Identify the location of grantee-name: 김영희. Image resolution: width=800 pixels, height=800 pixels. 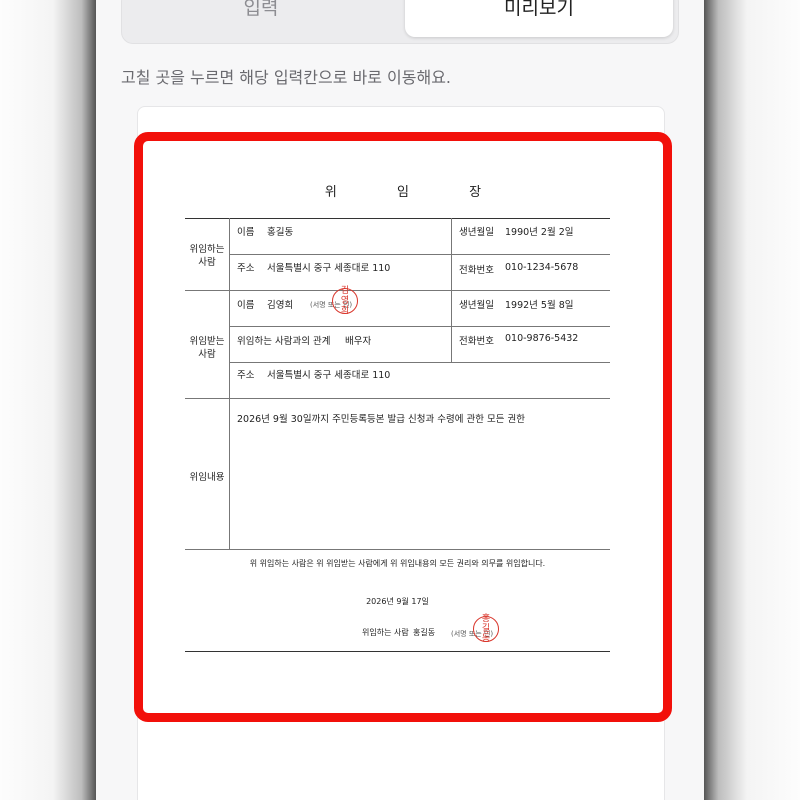
(280, 304).